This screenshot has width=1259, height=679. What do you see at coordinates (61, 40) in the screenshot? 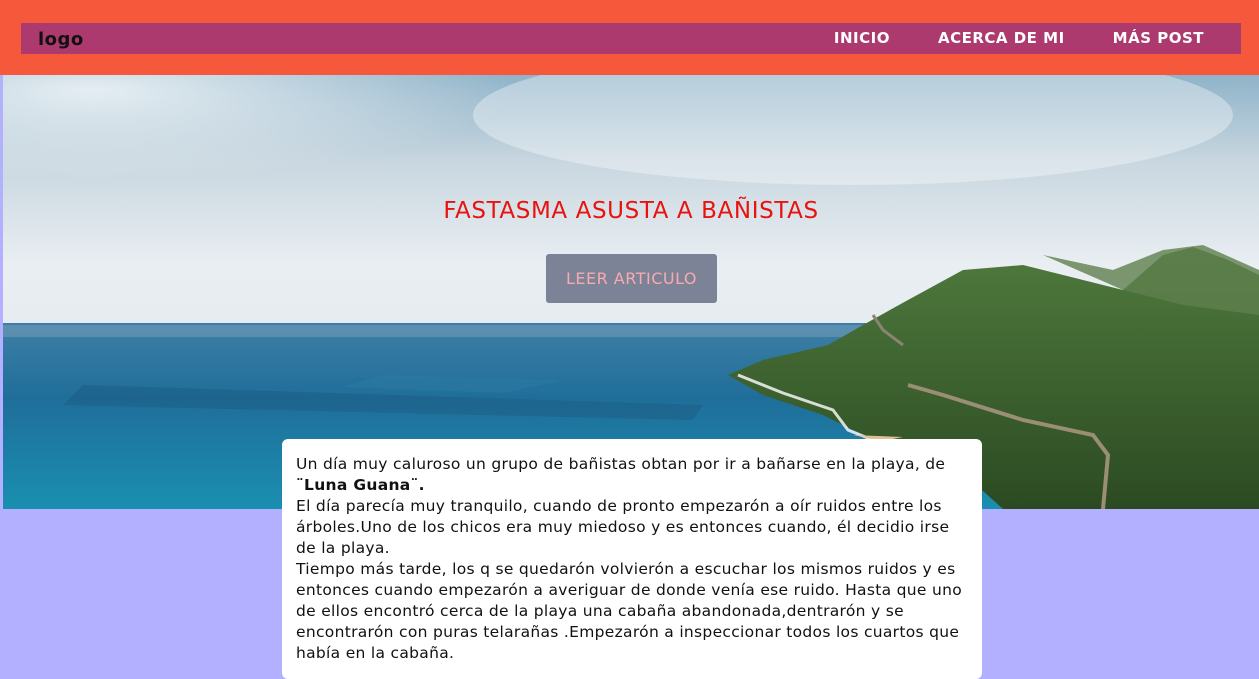
I see `logo: logo` at bounding box center [61, 40].